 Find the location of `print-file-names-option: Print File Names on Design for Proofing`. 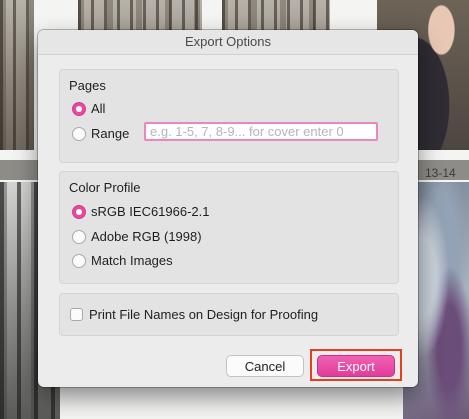

print-file-names-option: Print File Names on Design for Proofing is located at coordinates (194, 314).